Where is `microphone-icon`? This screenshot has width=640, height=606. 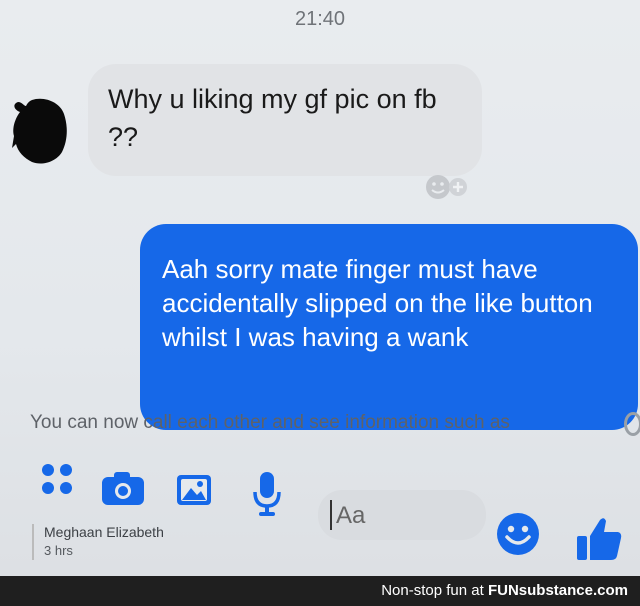
microphone-icon is located at coordinates (267, 494).